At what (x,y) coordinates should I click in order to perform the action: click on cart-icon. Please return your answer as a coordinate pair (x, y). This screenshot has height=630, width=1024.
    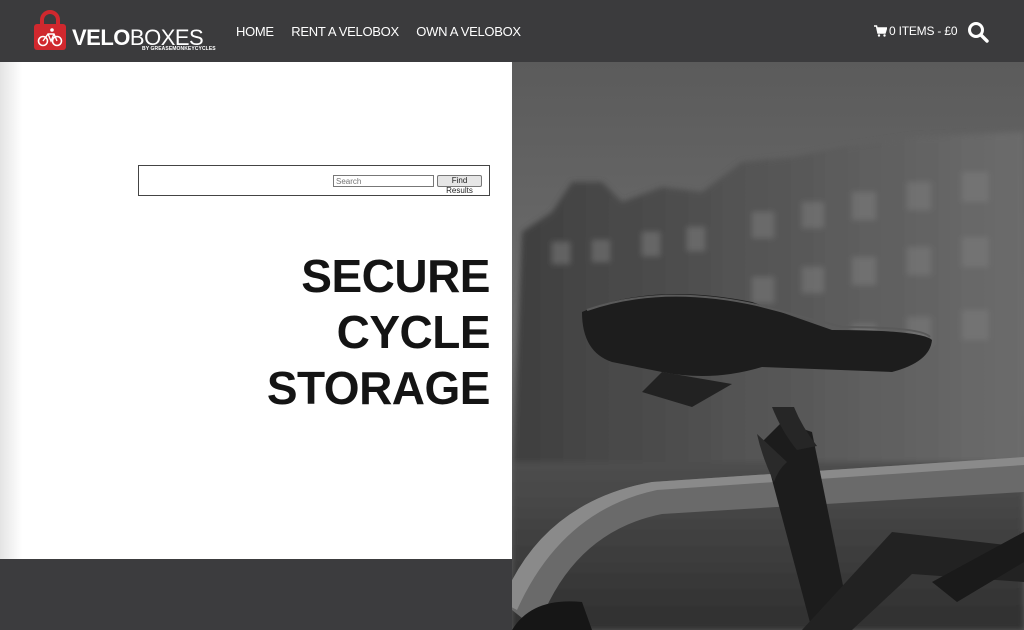
    Looking at the image, I should click on (881, 31).